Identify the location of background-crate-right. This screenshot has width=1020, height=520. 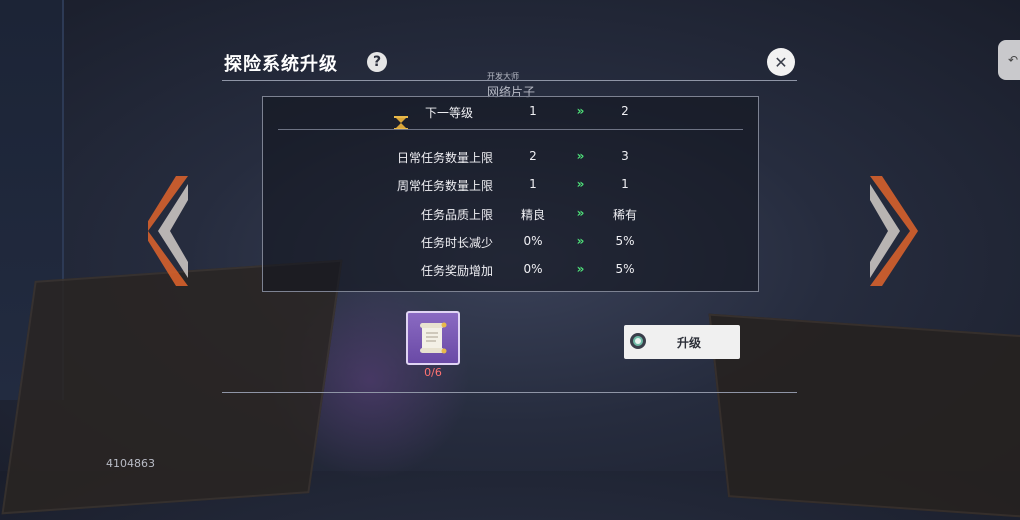
(864, 416).